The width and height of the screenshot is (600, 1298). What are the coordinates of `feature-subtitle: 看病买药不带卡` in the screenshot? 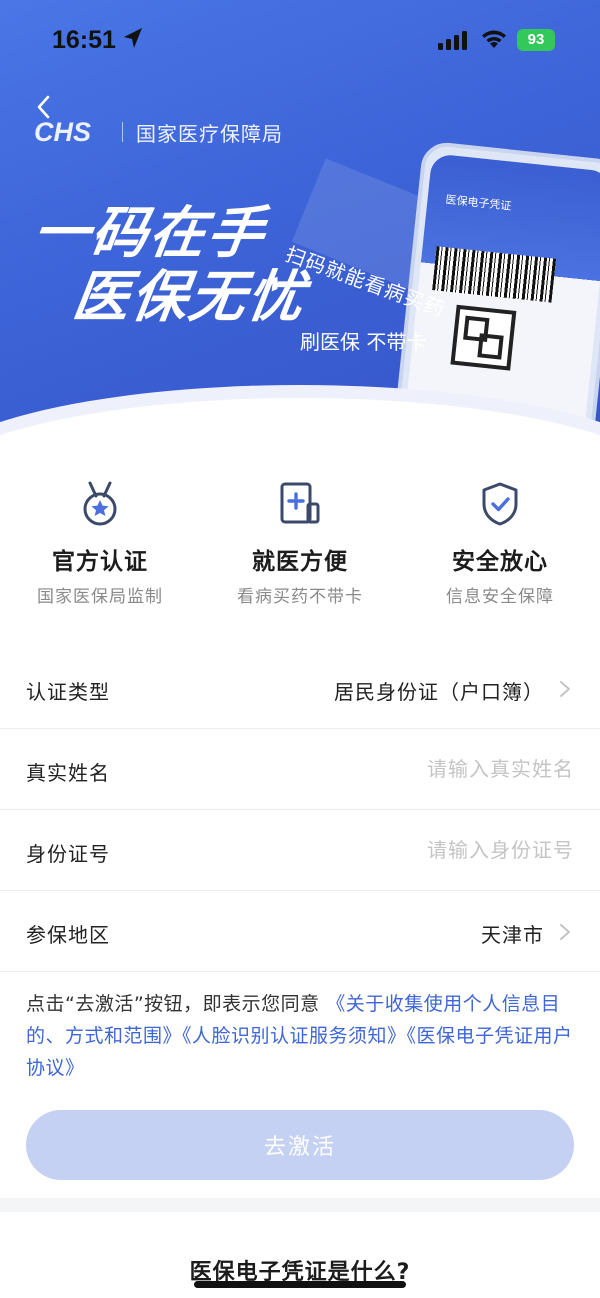 It's located at (300, 597).